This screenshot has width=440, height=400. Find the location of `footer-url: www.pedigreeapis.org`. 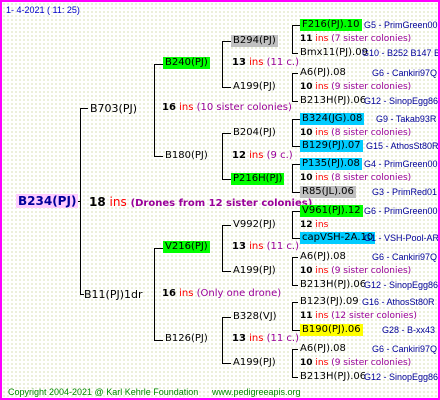

footer-url: www.pedigreeapis.org is located at coordinates (256, 392).